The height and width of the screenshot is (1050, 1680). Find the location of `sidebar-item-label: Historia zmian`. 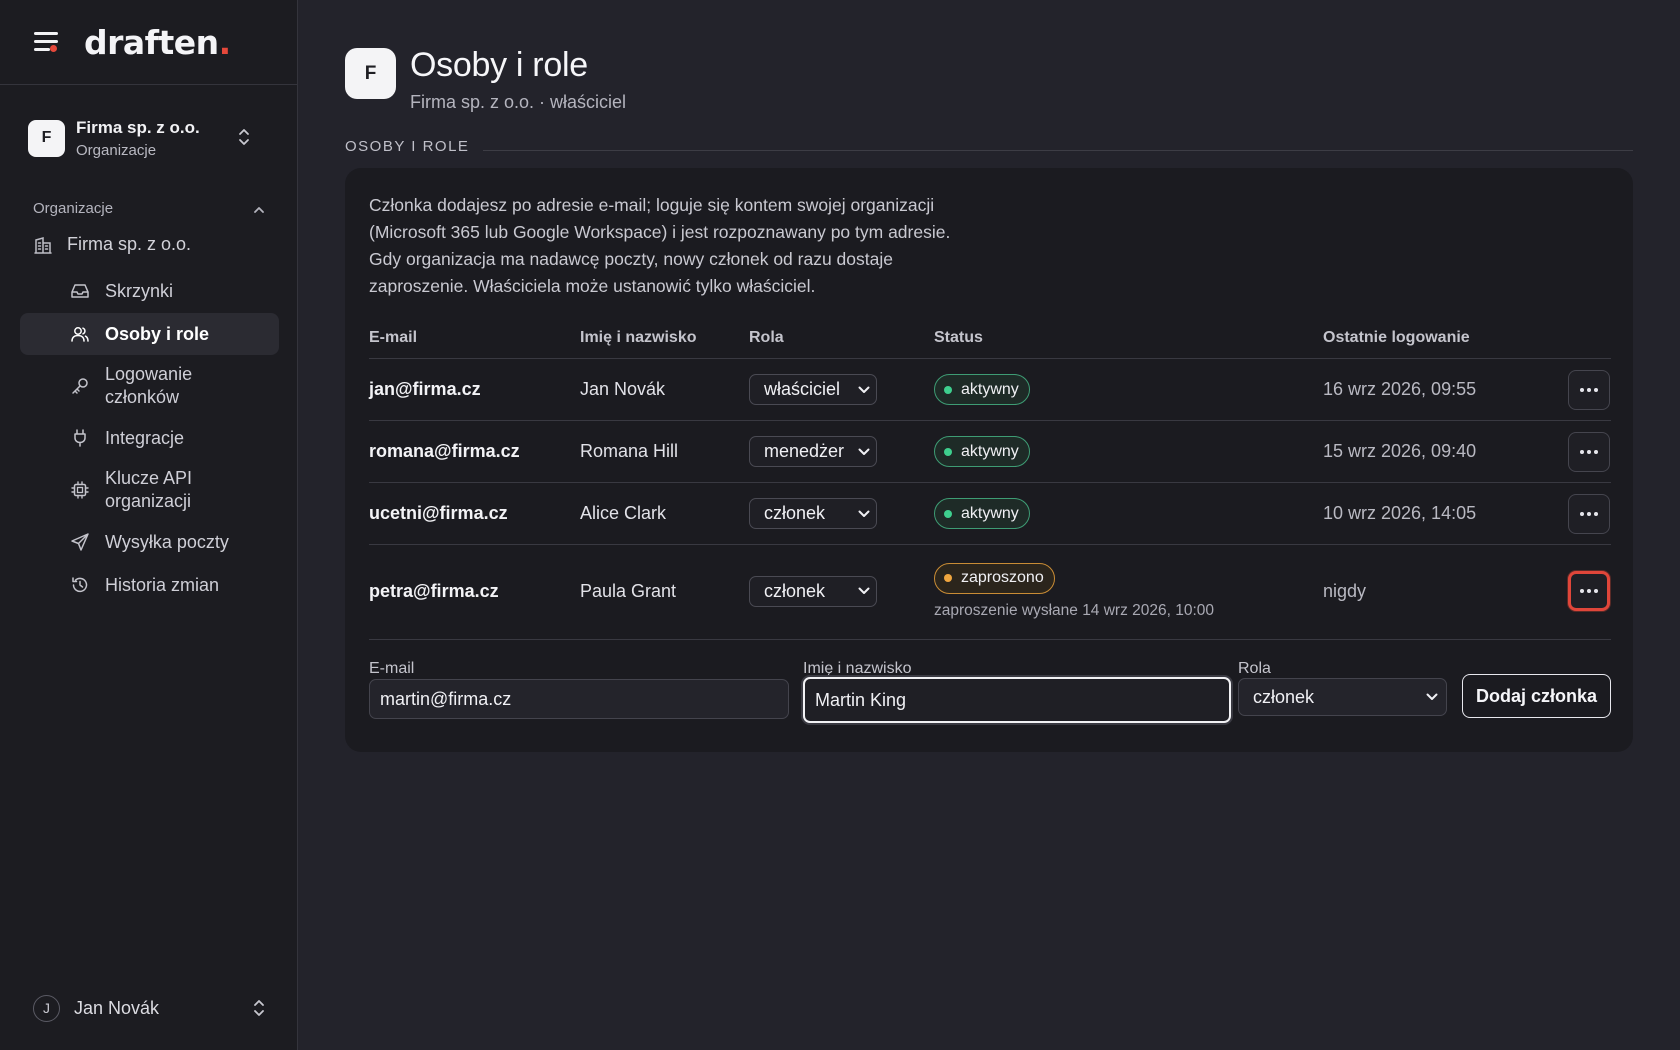

sidebar-item-label: Historia zmian is located at coordinates (162, 584).